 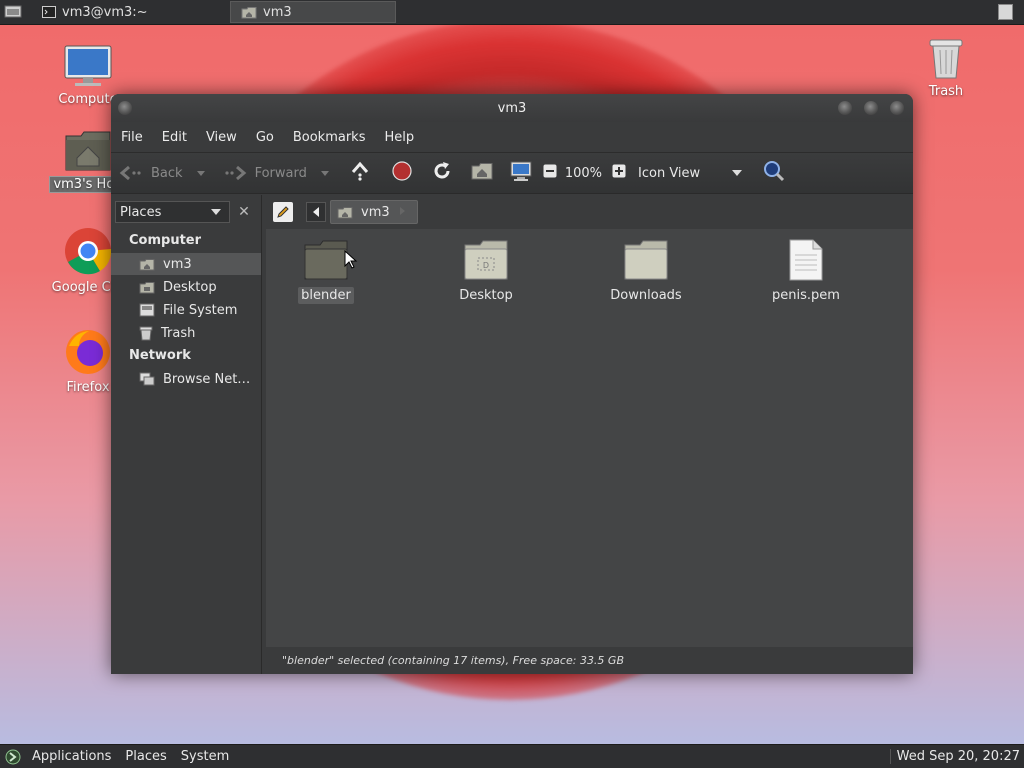 What do you see at coordinates (265, 137) in the screenshot?
I see `menu-go: Go` at bounding box center [265, 137].